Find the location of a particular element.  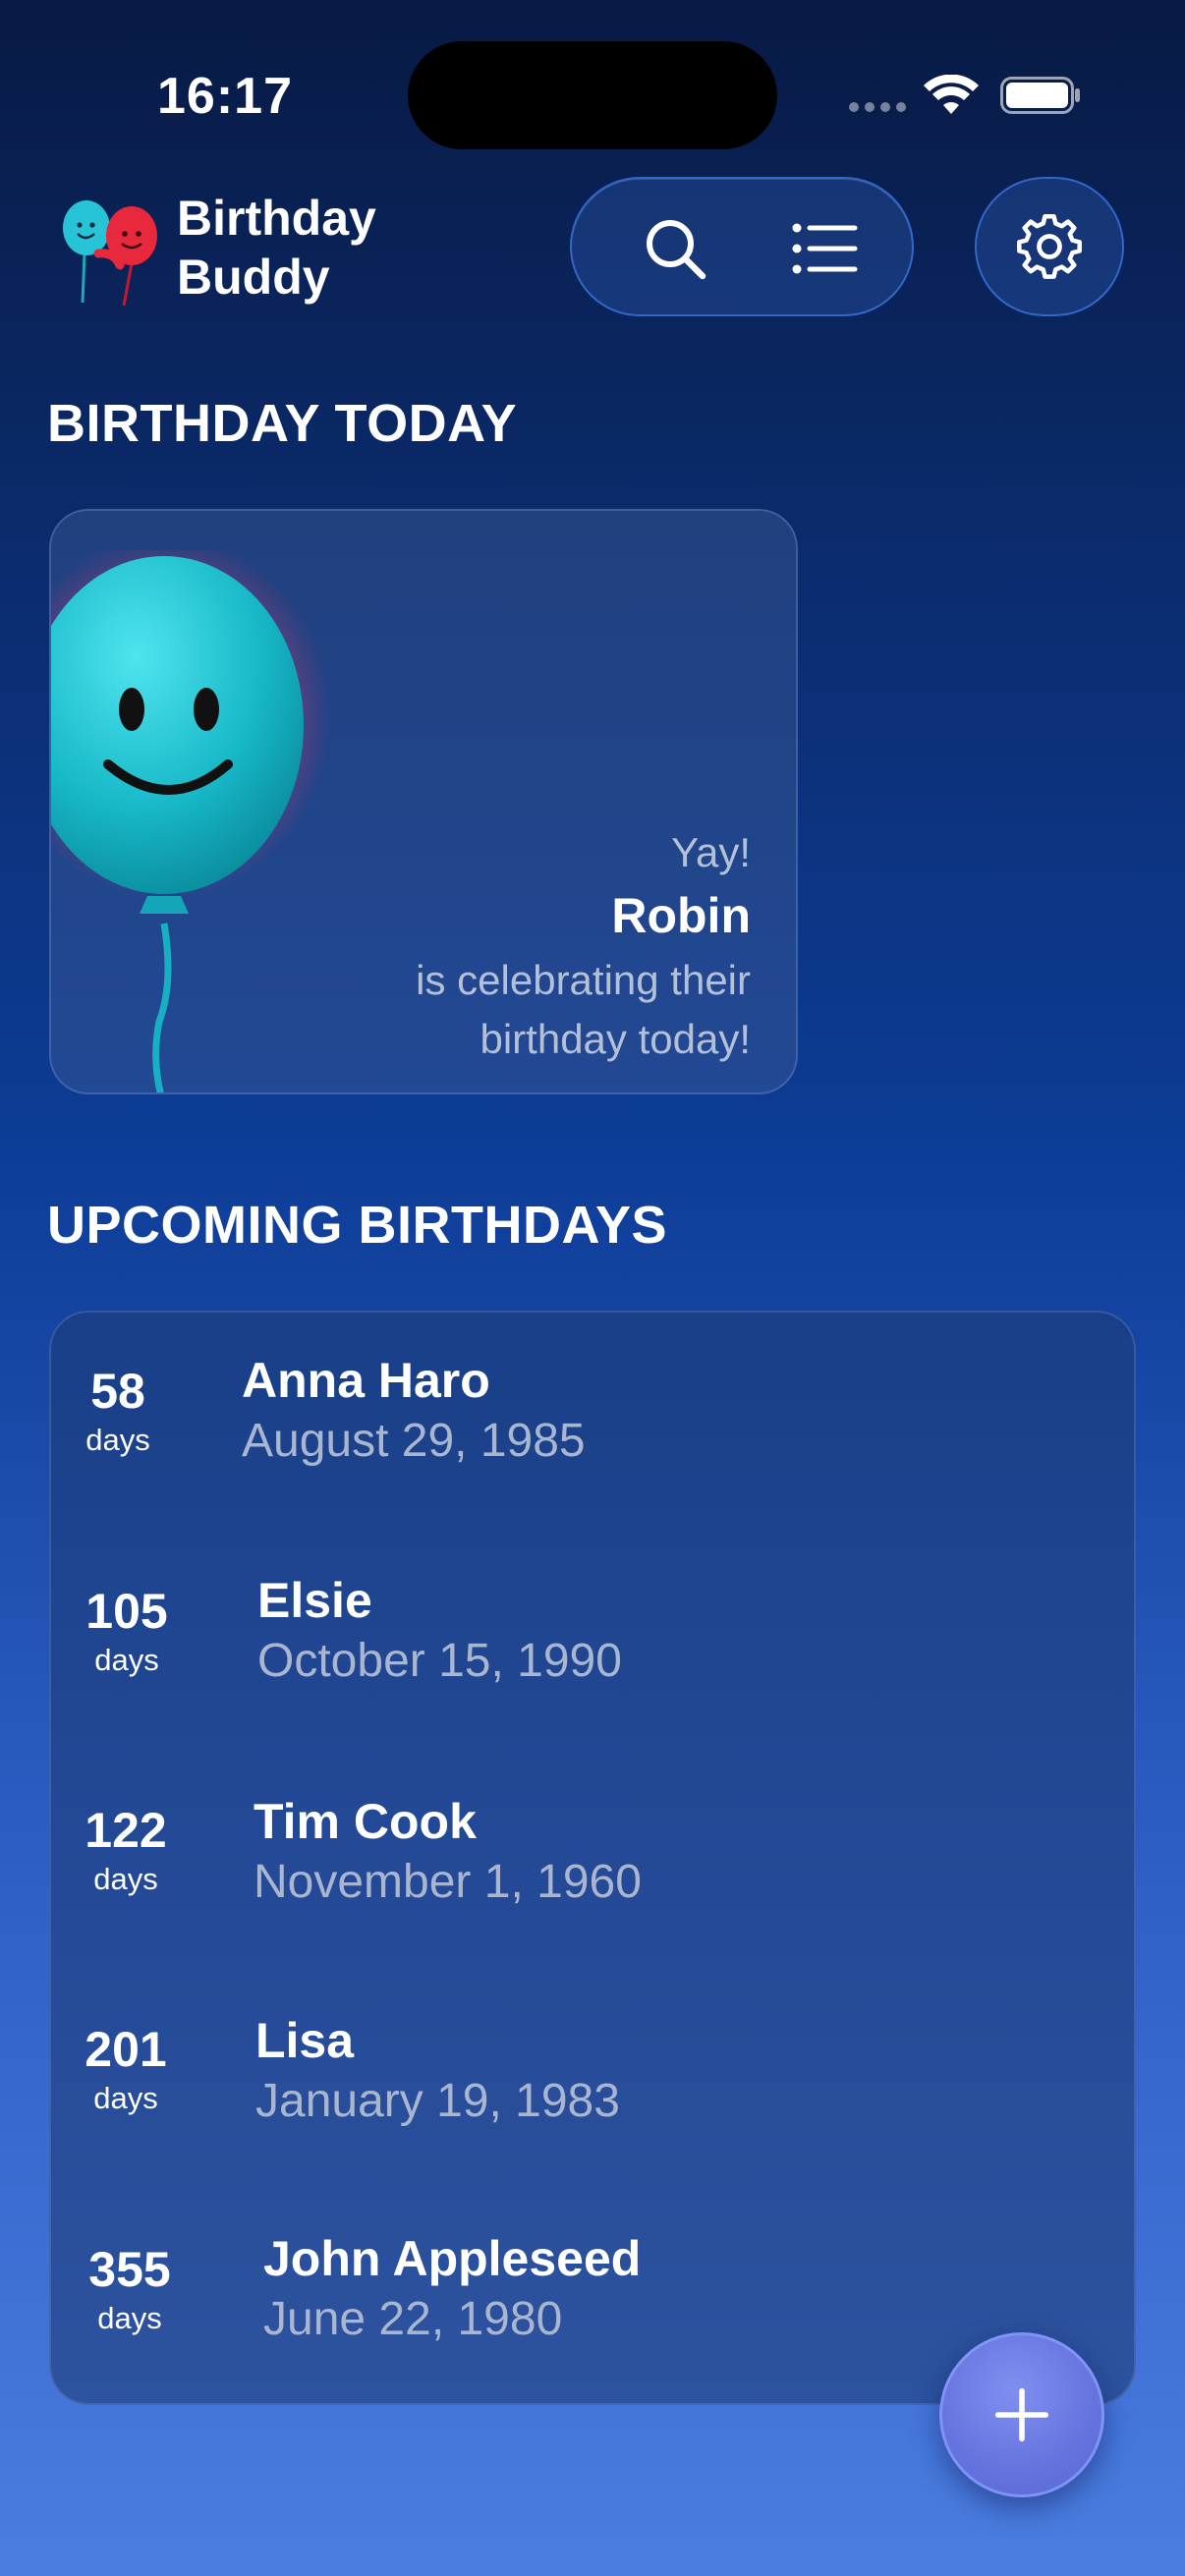

person-name: Tim Cook is located at coordinates (366, 1821).